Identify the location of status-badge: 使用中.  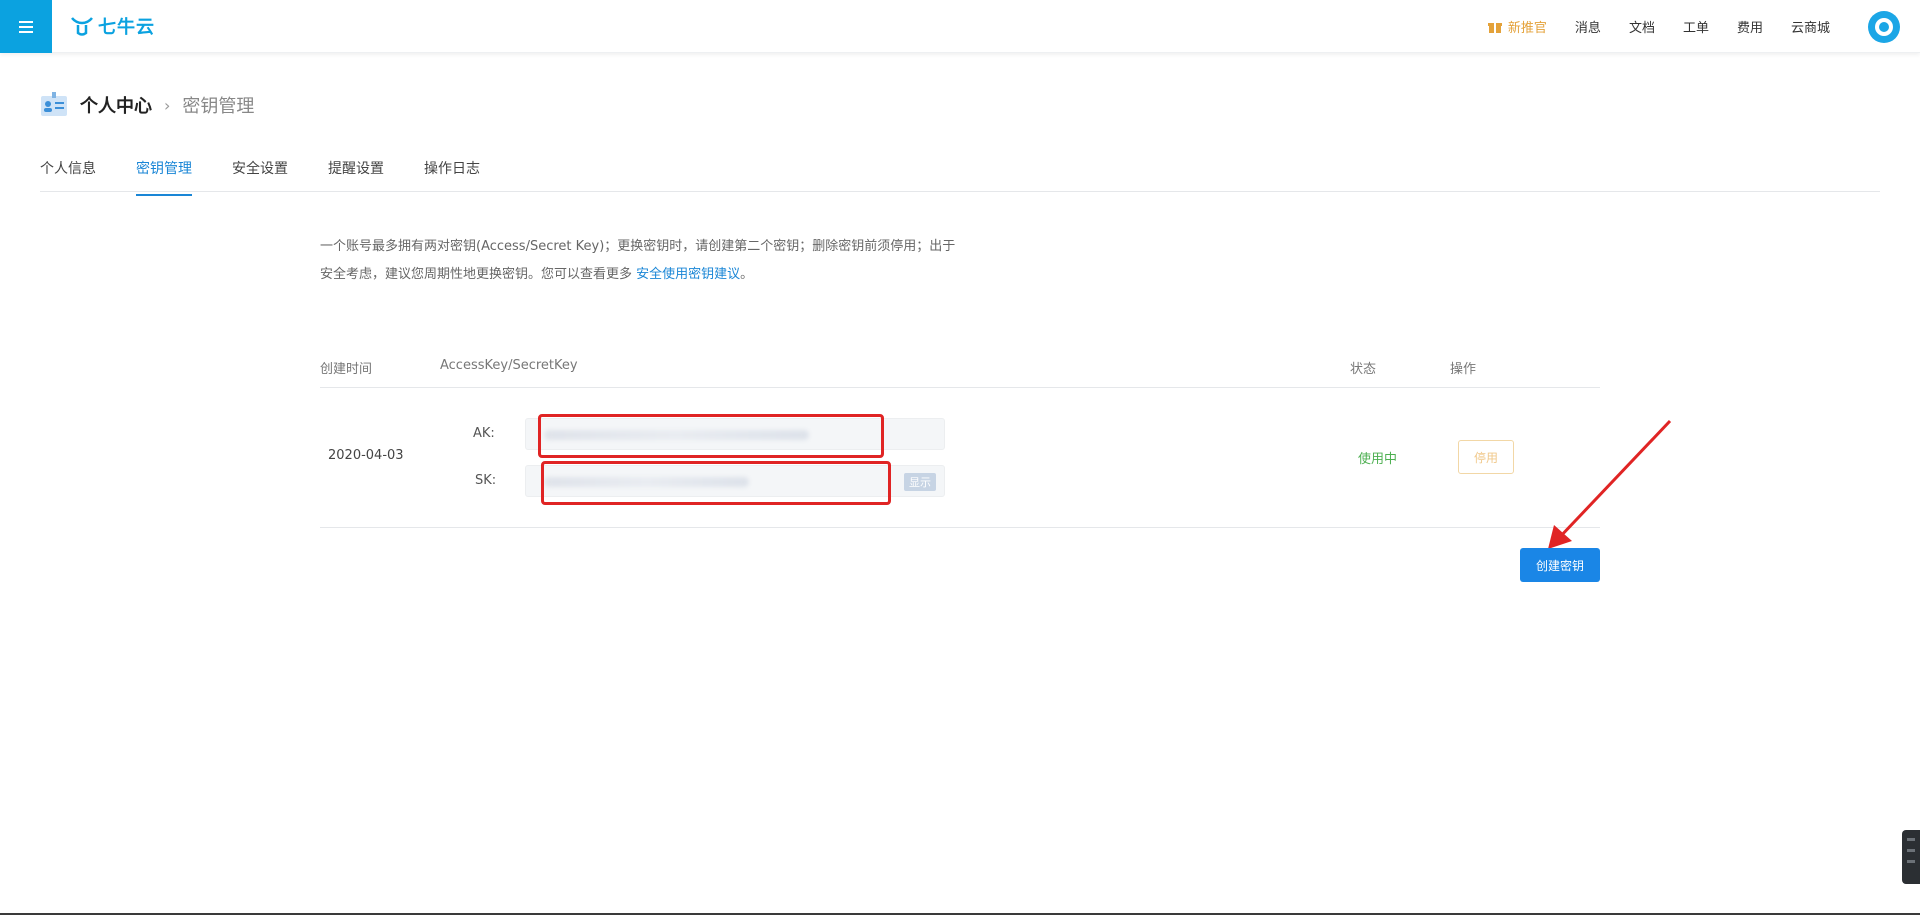
(1378, 459).